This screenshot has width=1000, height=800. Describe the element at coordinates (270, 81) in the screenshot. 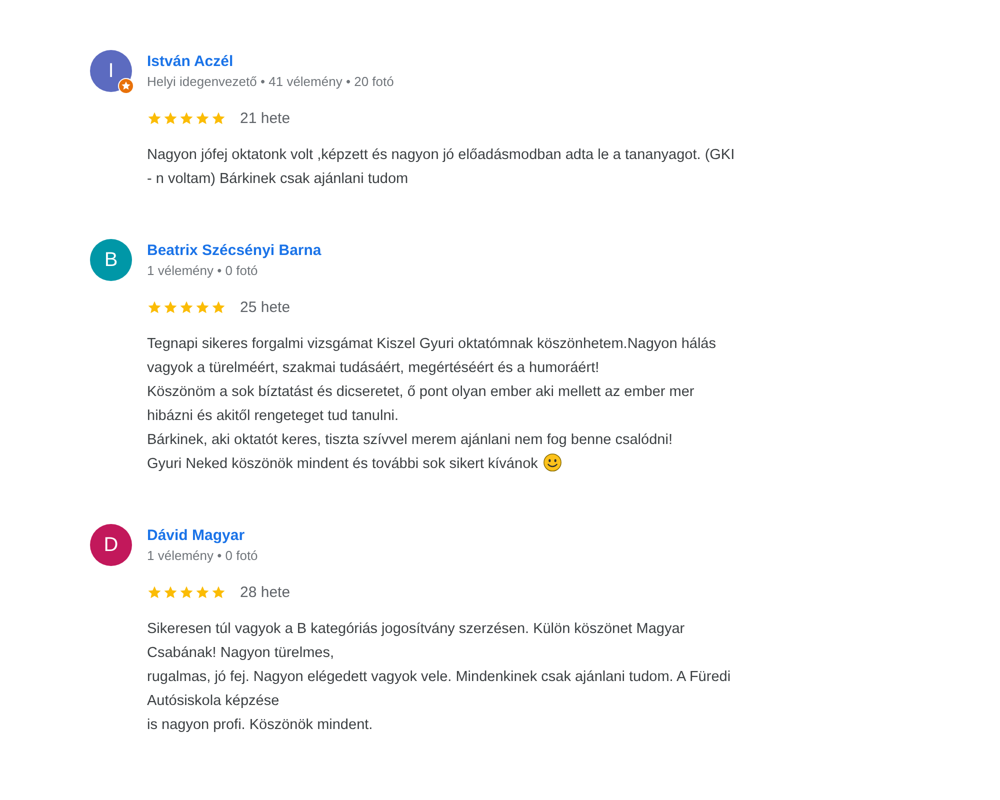

I see `reviewer-meta: Helyi idegenvezető • 41 vélemény • 20 fotó` at that location.